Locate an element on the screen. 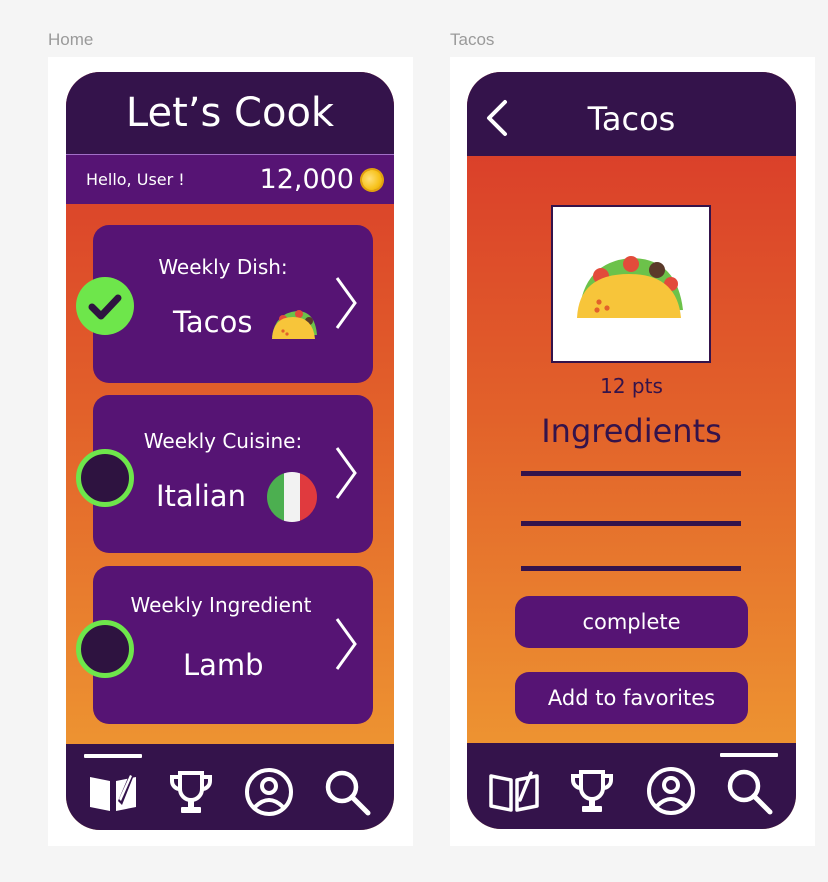 The image size is (828, 882). home-bottom-nav is located at coordinates (230, 787).